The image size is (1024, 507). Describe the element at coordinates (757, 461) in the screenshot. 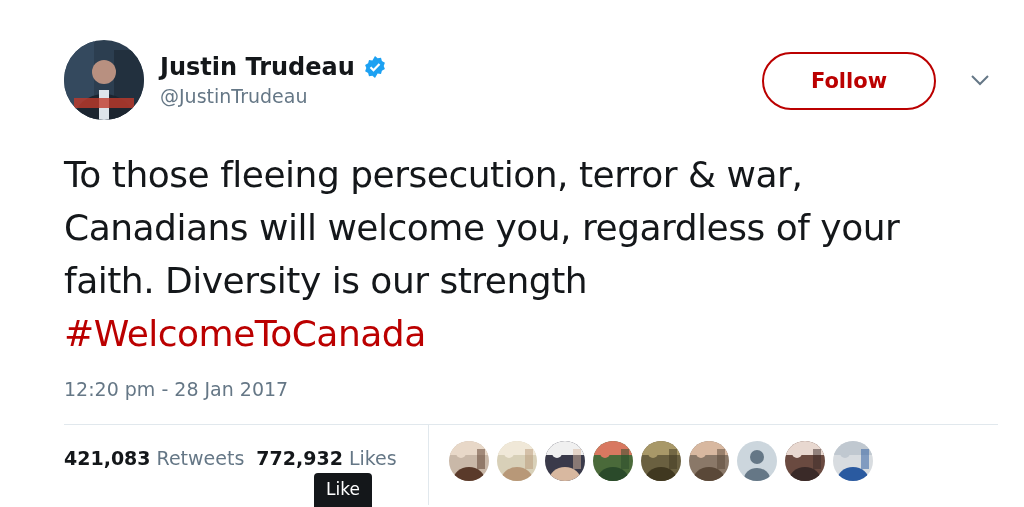

I see `default-avatar-icon` at that location.